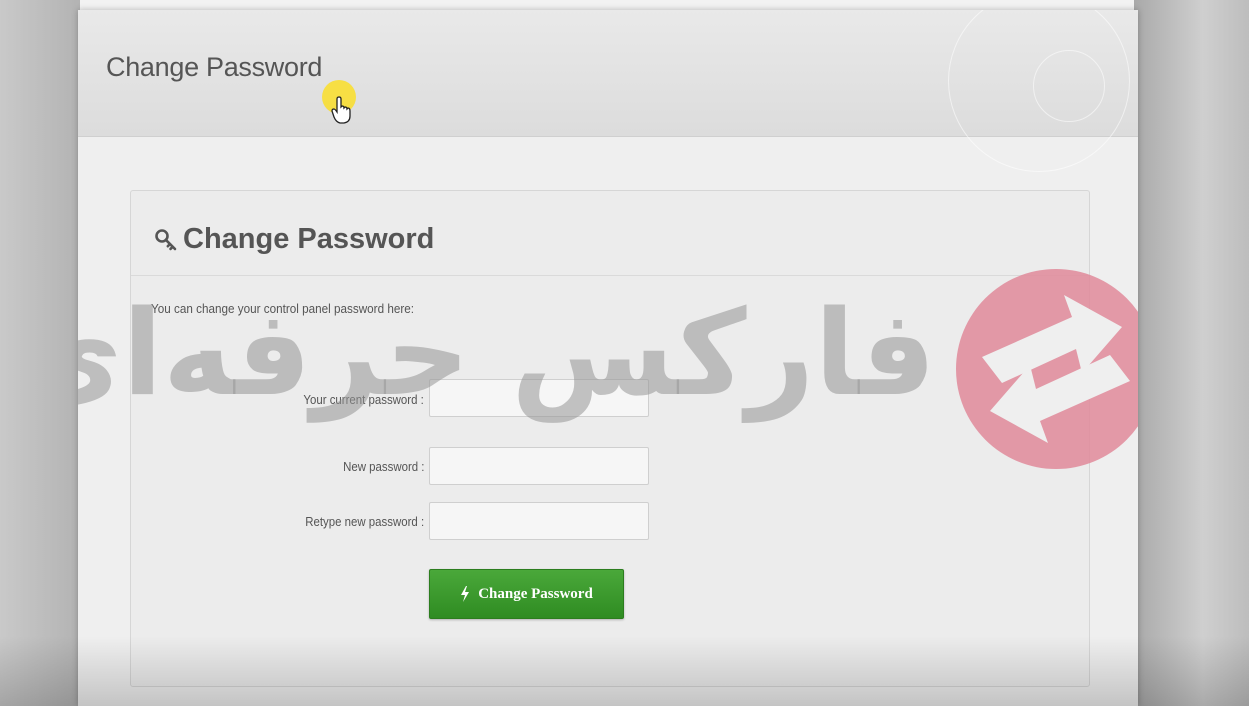 The height and width of the screenshot is (706, 1249). Describe the element at coordinates (539, 521) in the screenshot. I see `retype-password-input` at that location.